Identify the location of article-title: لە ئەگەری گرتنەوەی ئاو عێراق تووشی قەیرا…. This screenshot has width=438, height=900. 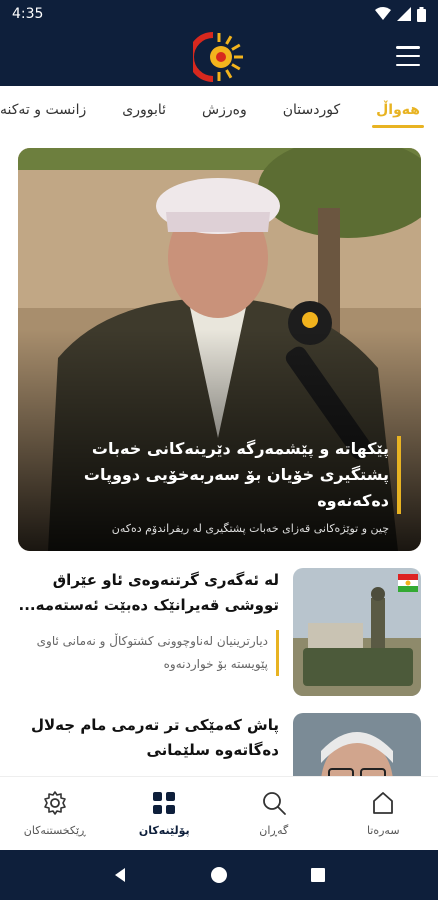
(148, 592).